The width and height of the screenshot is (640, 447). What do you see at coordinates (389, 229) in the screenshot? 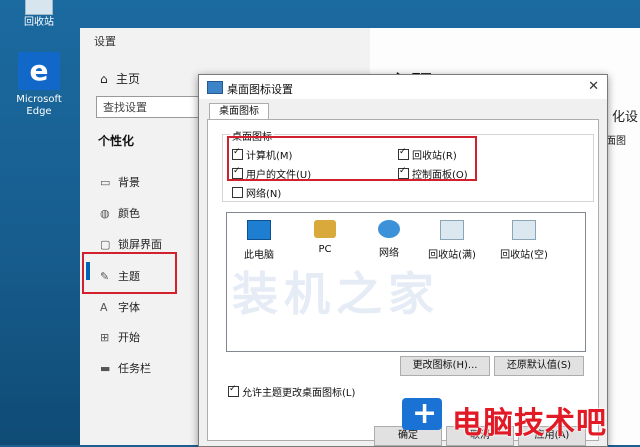
I see `network-icon` at bounding box center [389, 229].